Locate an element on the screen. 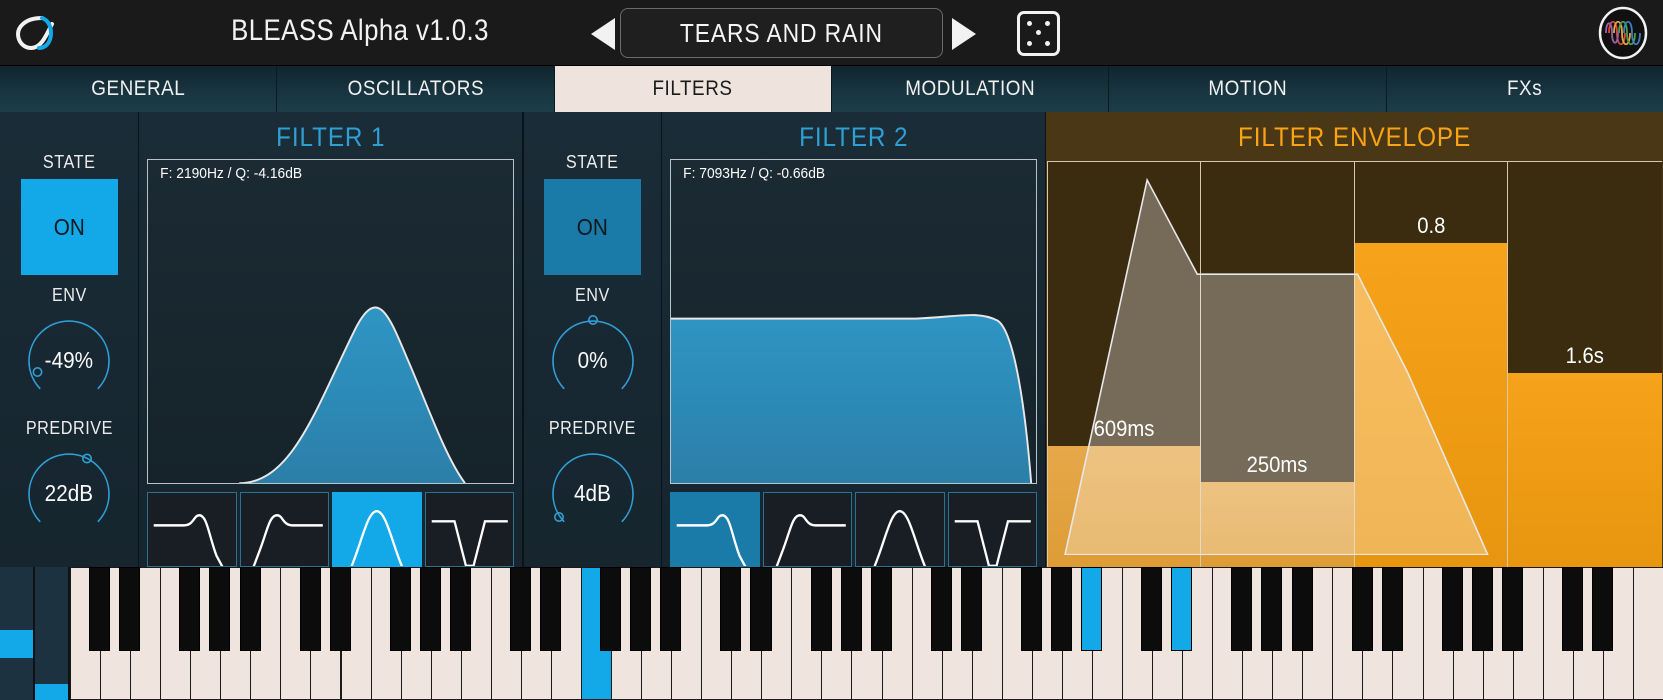 Image resolution: width=1663 pixels, height=700 pixels. tab-oscillators: OSCILLATORS is located at coordinates (416, 89).